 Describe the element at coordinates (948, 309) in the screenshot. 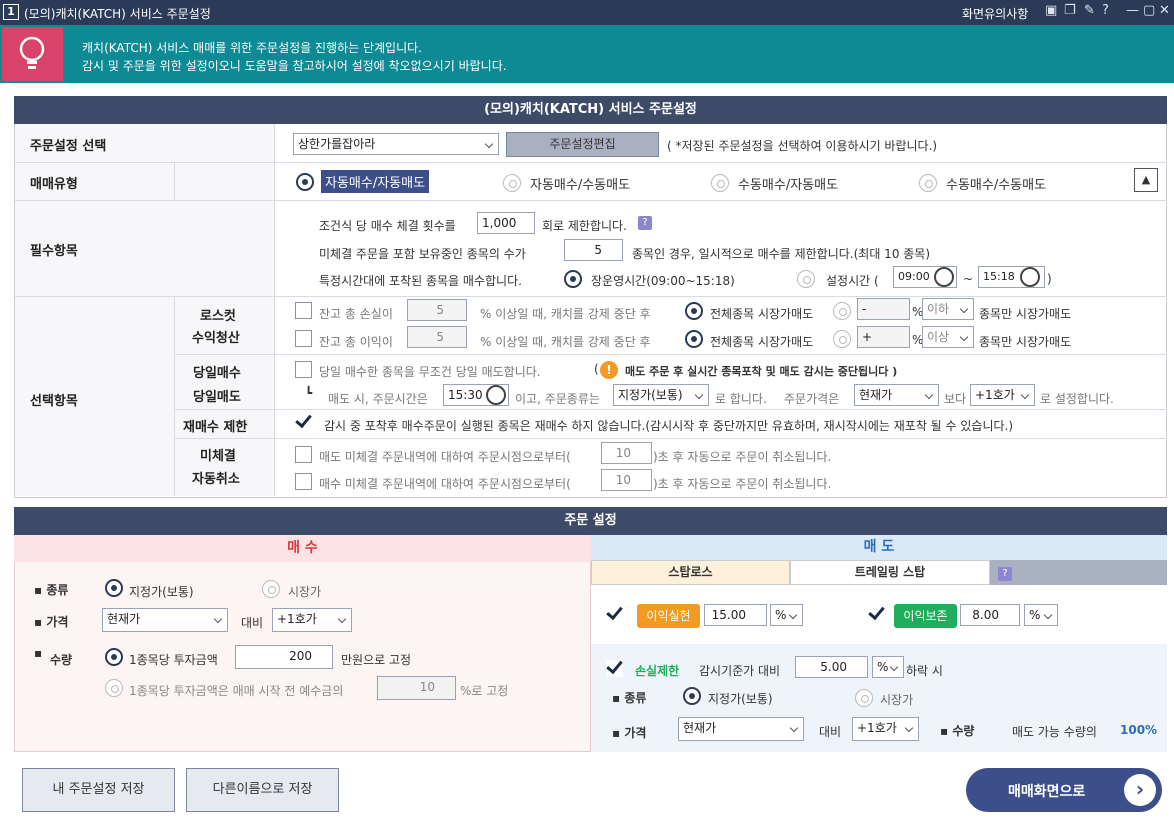

I see `loss-compare-select: 이하` at that location.